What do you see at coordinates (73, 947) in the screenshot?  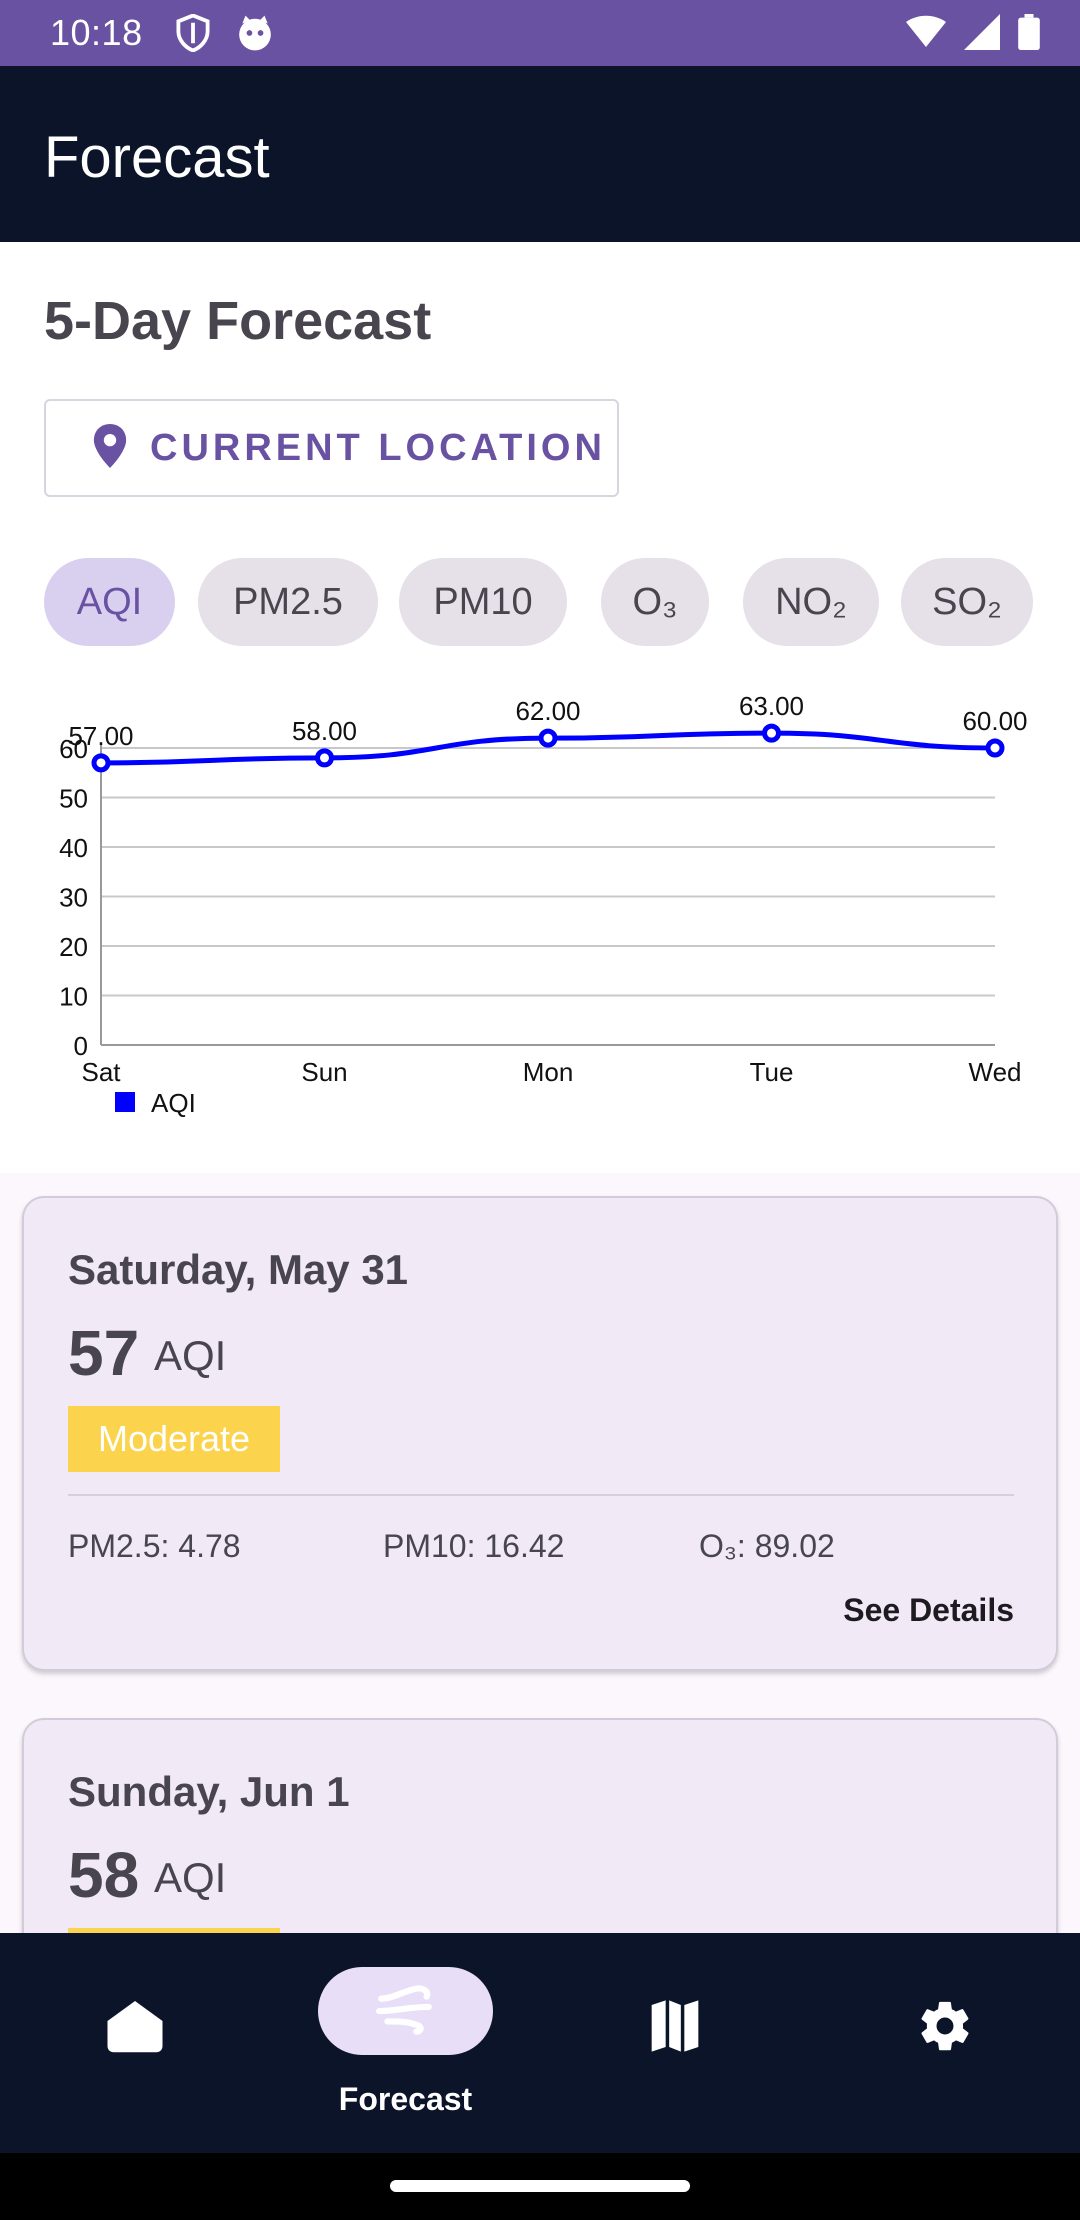 I see `y-tick-label: 20` at bounding box center [73, 947].